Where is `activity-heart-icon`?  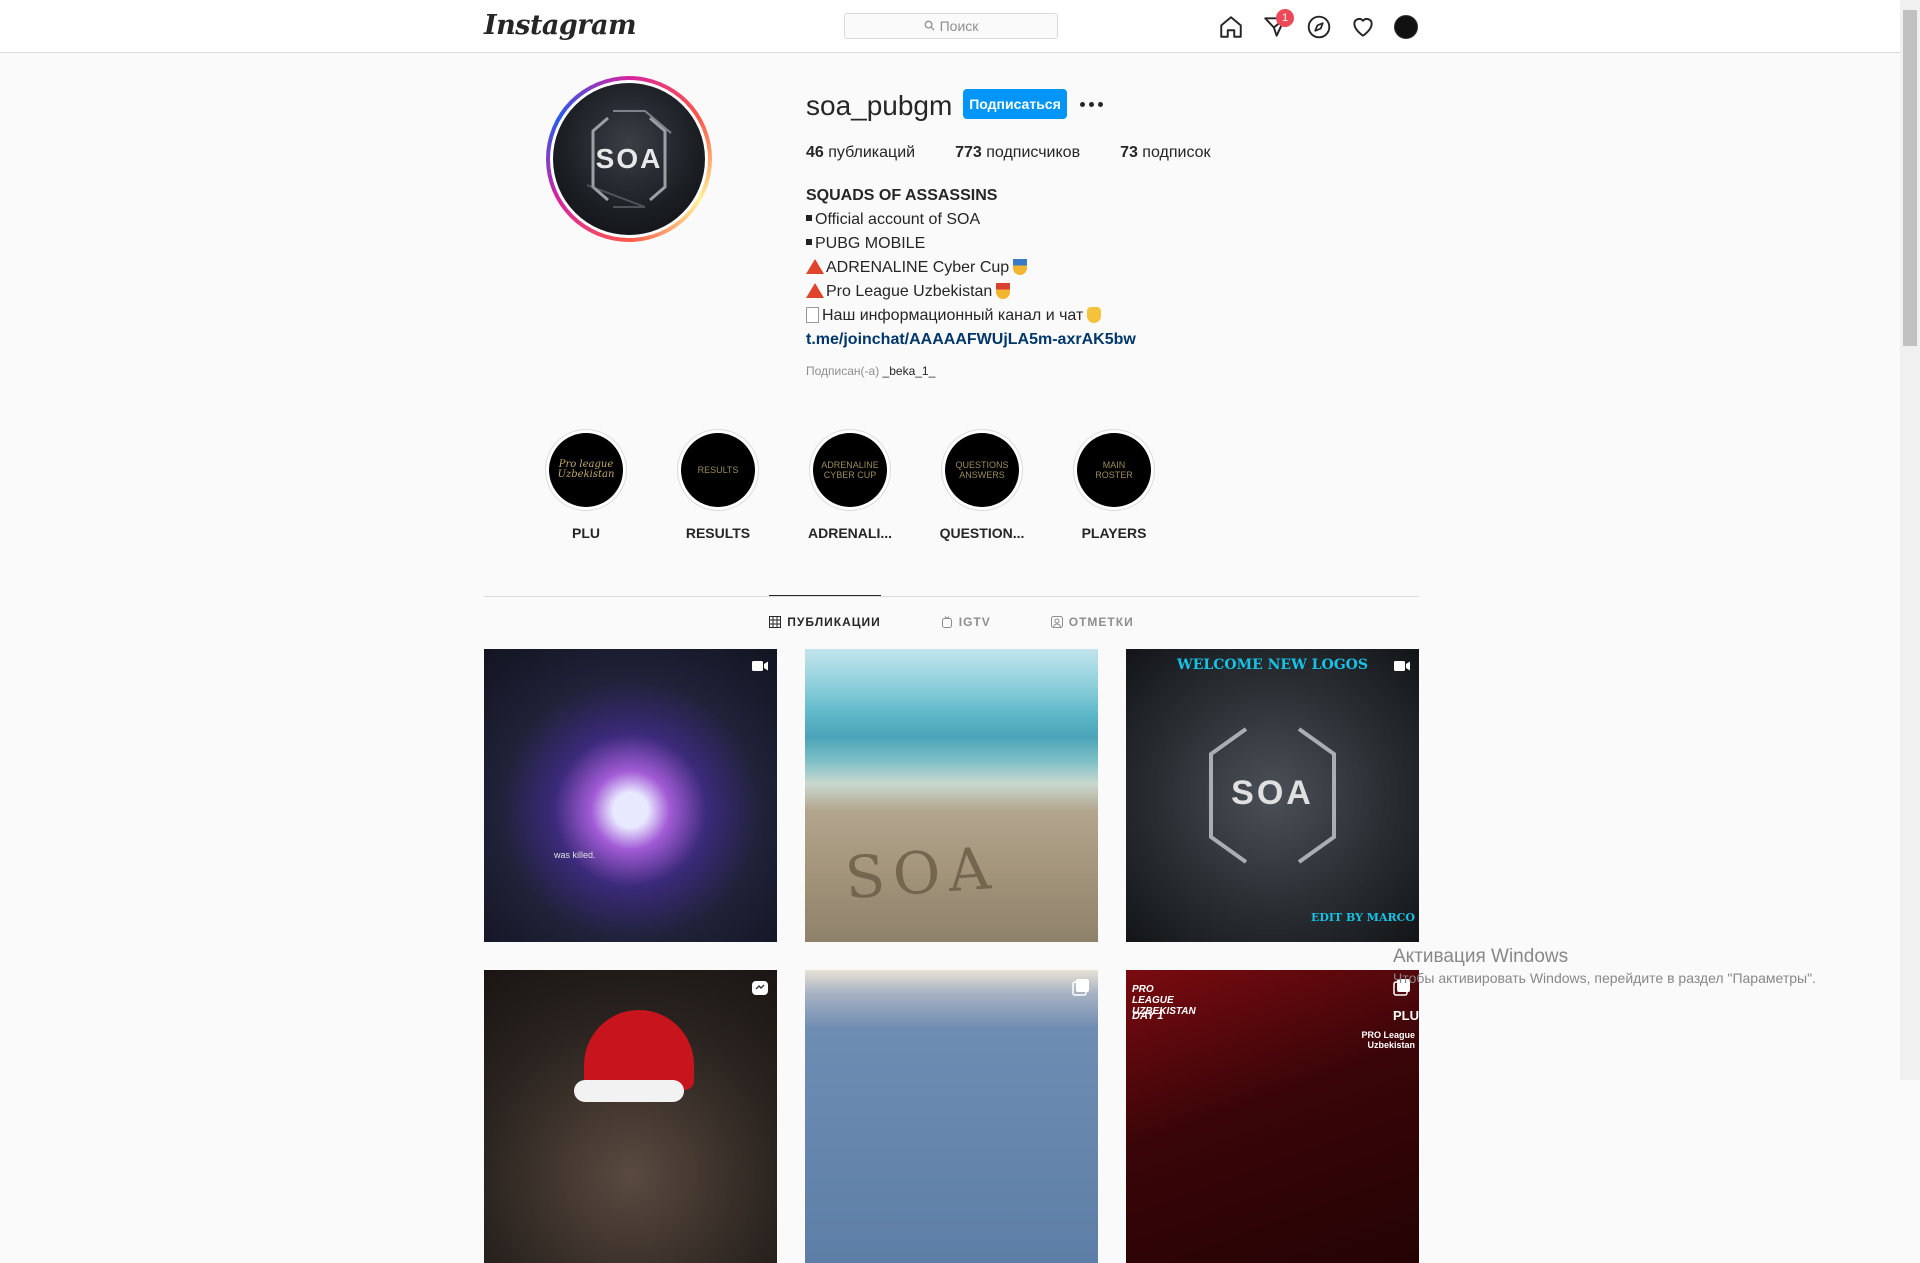 activity-heart-icon is located at coordinates (1363, 27).